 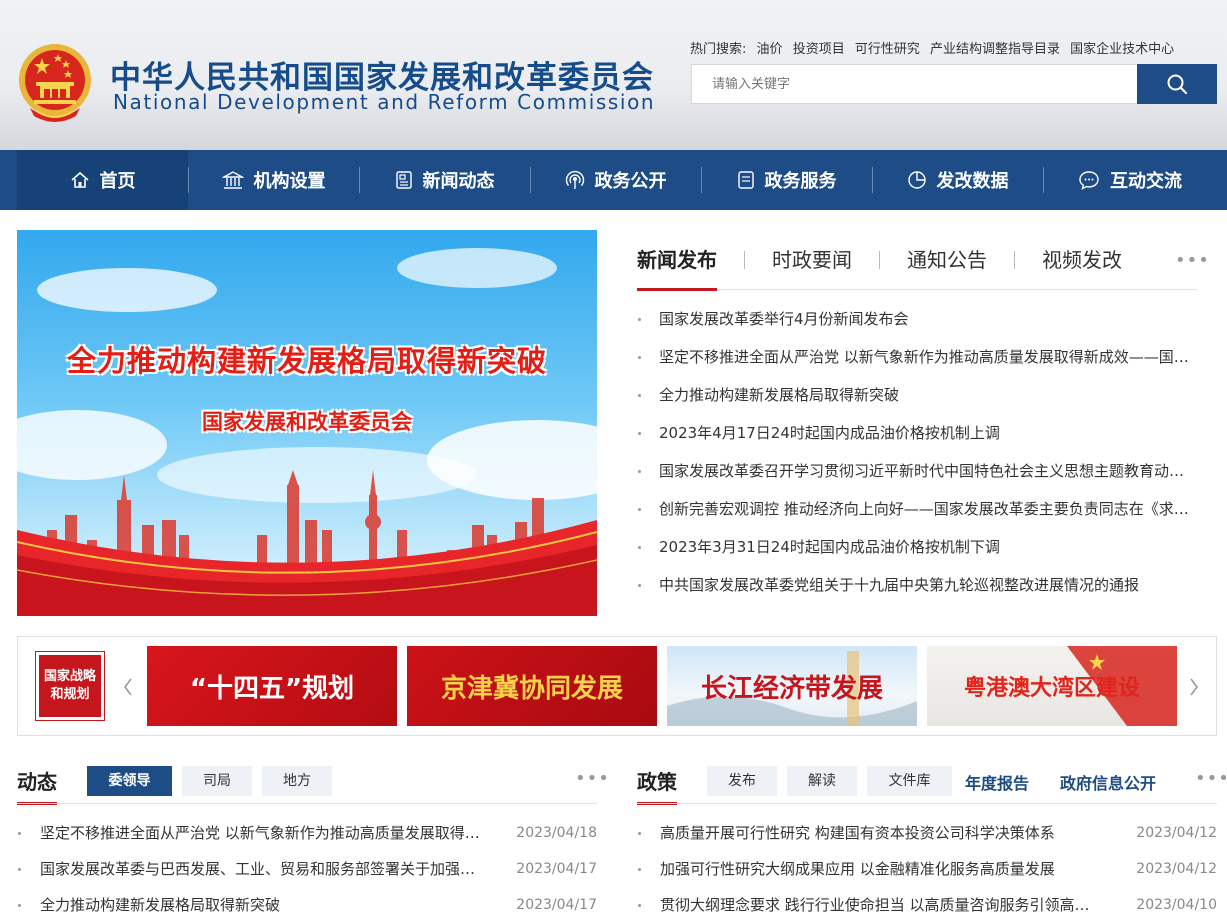 What do you see at coordinates (70, 694) in the screenshot?
I see `strategy-label-line2: 和规划` at bounding box center [70, 694].